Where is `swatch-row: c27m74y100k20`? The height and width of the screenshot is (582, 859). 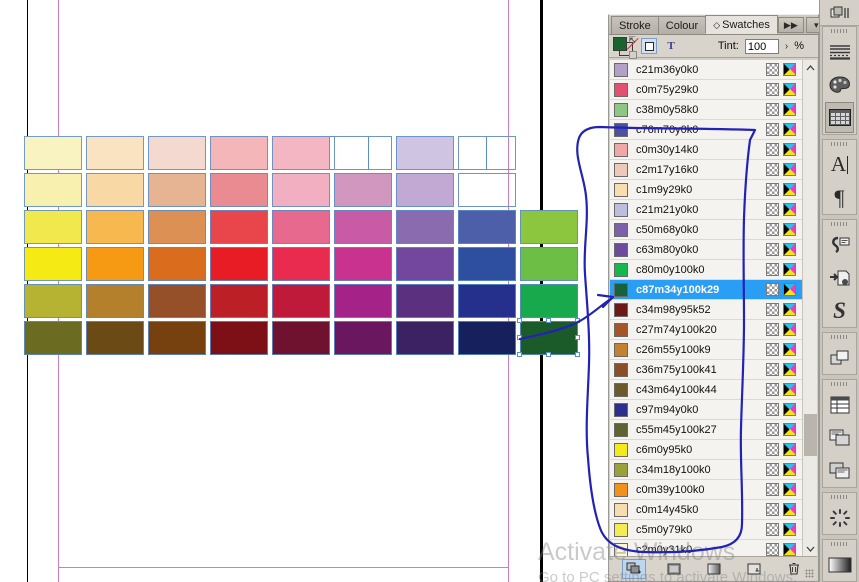 swatch-row: c27m74y100k20 is located at coordinates (706, 330).